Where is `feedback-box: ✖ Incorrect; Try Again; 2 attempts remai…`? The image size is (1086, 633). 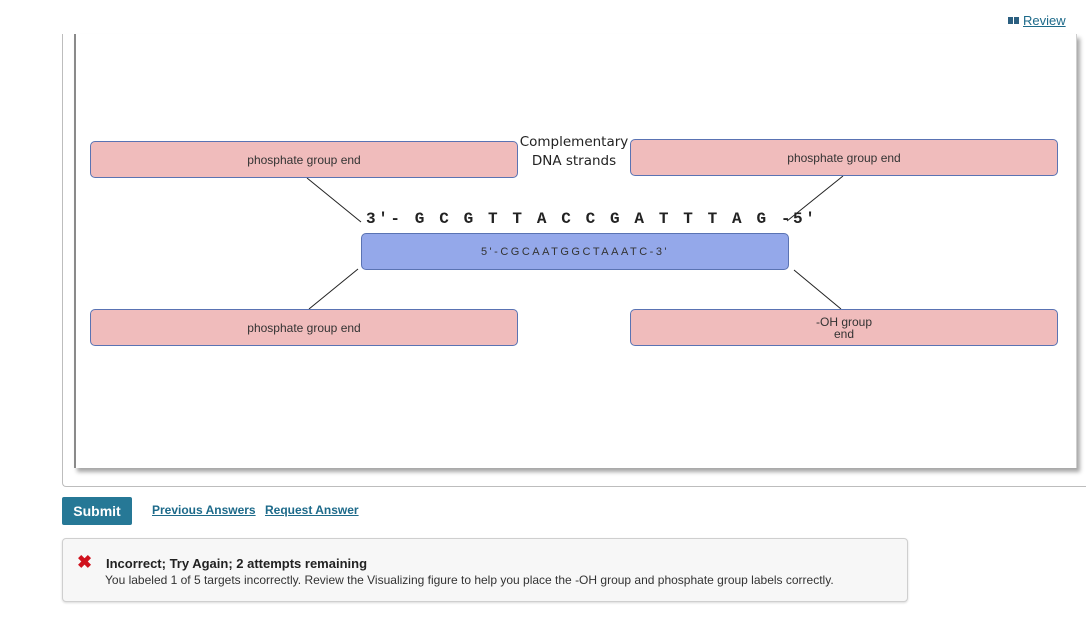
feedback-box: ✖ Incorrect; Try Again; 2 attempts remai… is located at coordinates (485, 570).